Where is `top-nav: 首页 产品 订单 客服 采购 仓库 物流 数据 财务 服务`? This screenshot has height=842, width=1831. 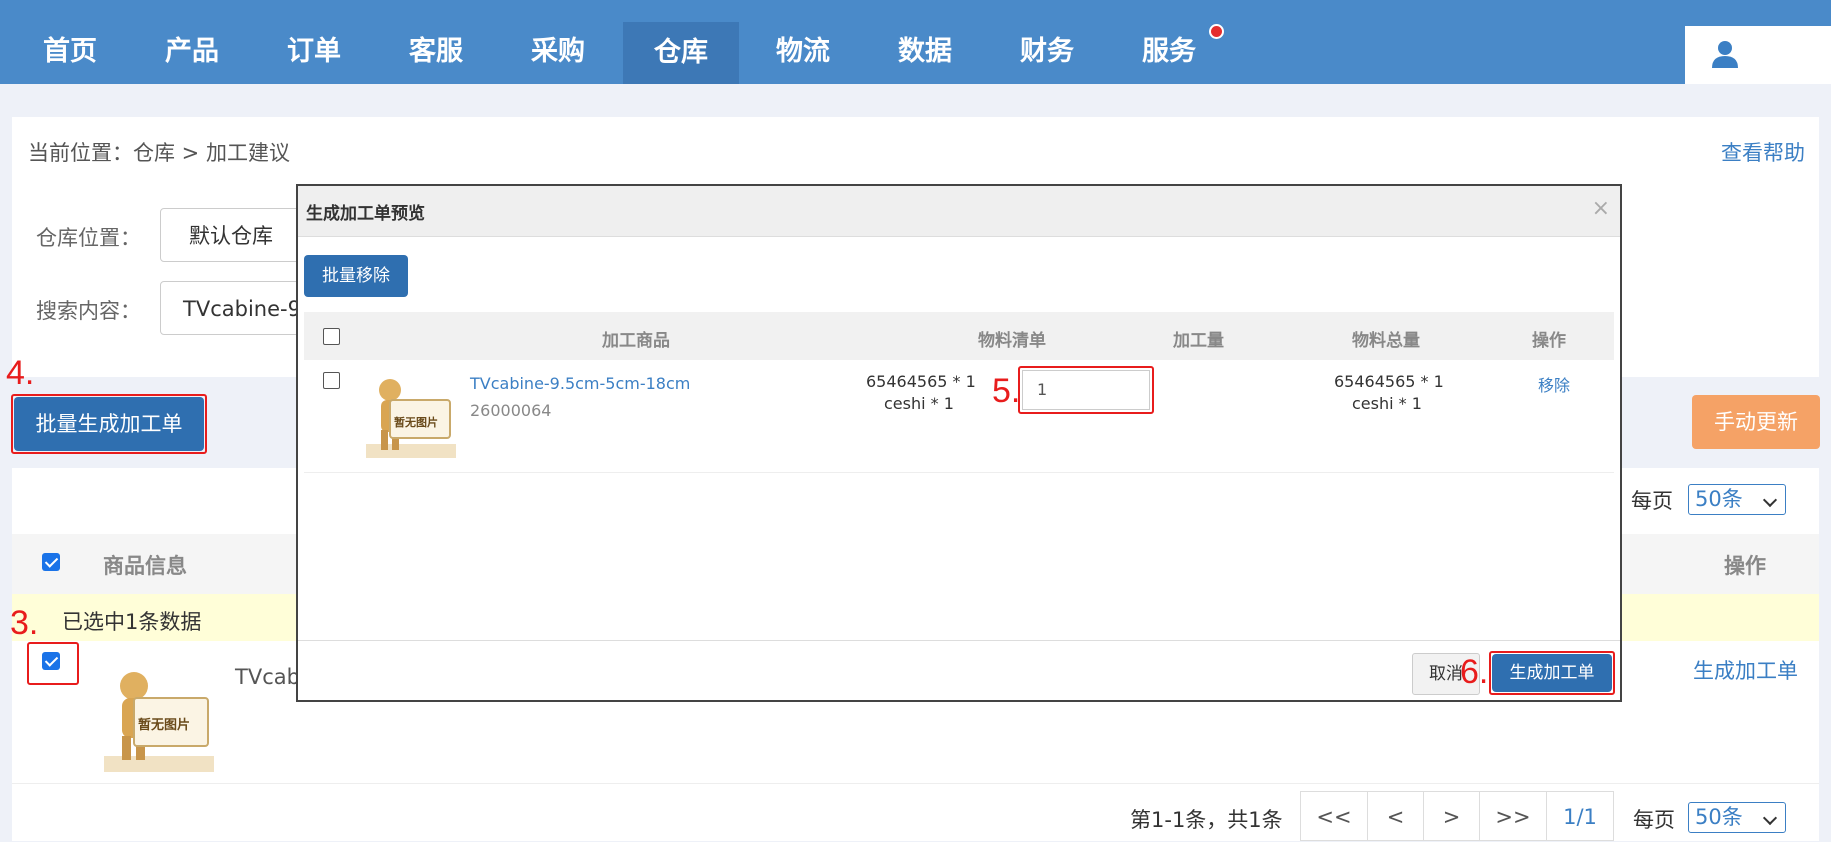 top-nav: 首页 产品 订单 客服 采购 仓库 物流 数据 财务 服务 is located at coordinates (915, 42).